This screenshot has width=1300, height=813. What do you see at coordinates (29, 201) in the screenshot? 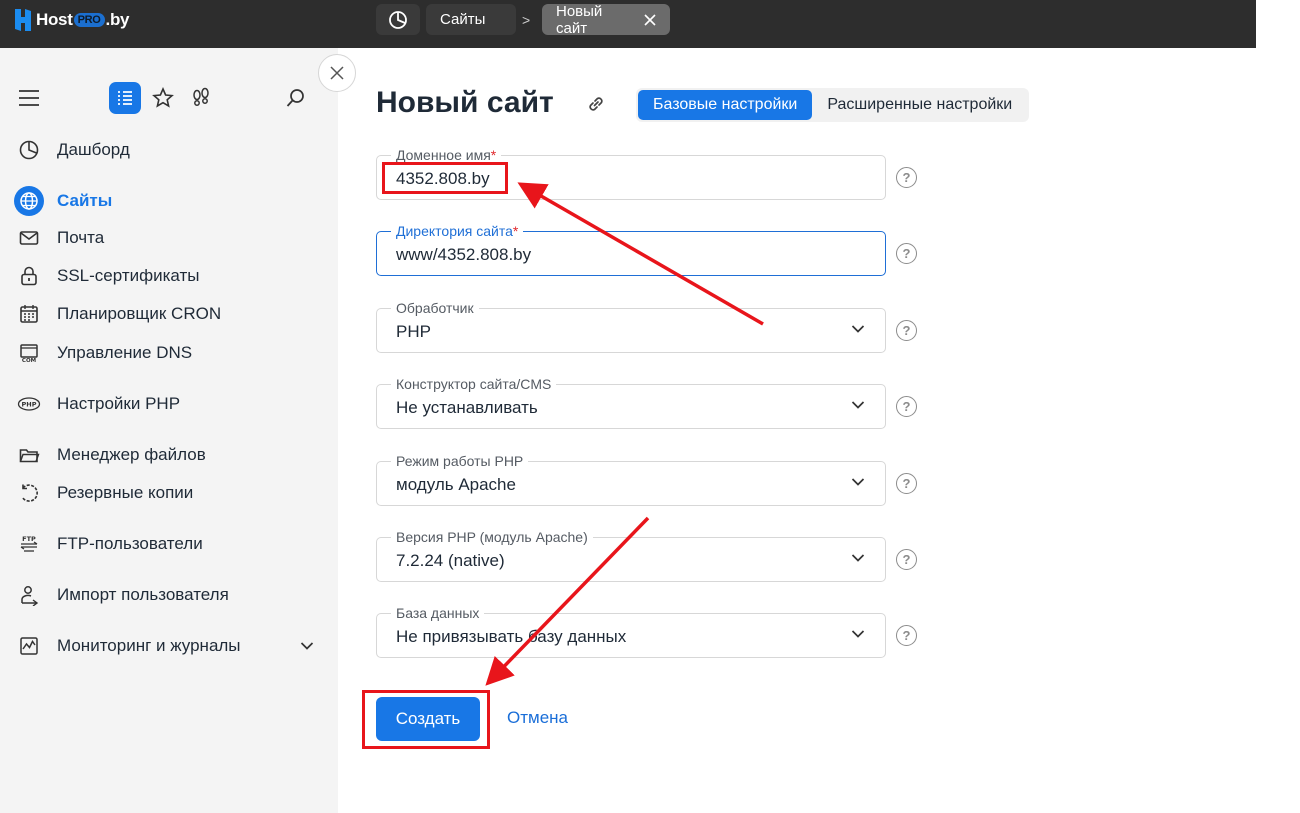
I see `globe-icon` at bounding box center [29, 201].